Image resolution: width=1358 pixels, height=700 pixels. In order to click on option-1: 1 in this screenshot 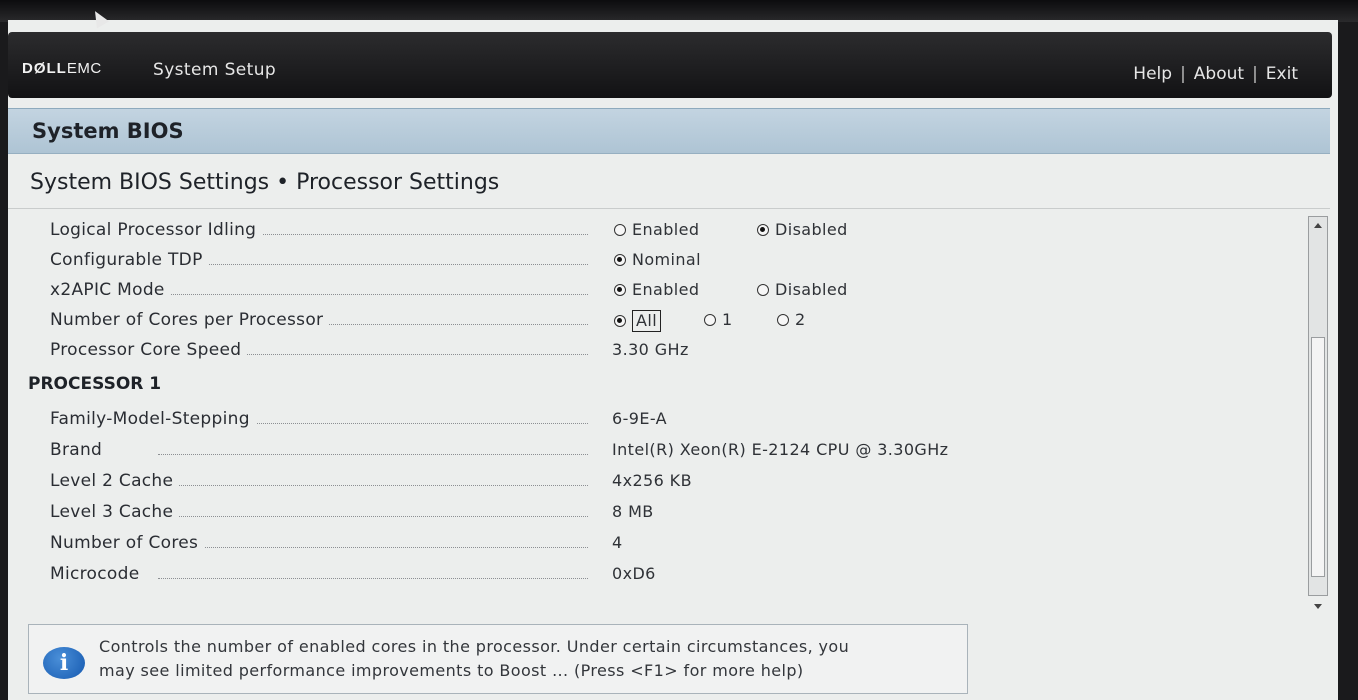, I will do `click(718, 319)`.